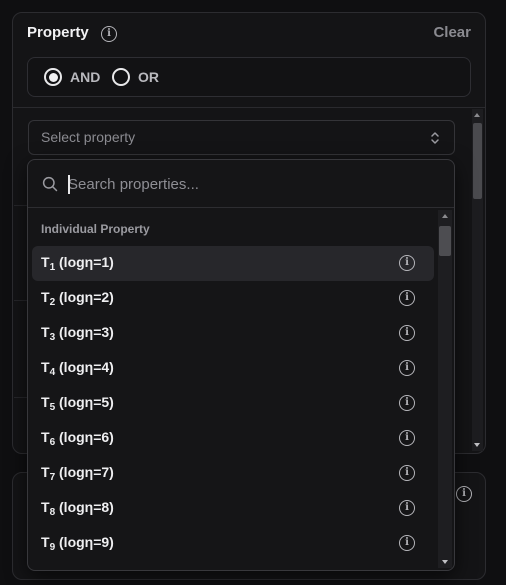 The height and width of the screenshot is (585, 506). What do you see at coordinates (477, 280) in the screenshot?
I see `panel-scrollbar` at bounding box center [477, 280].